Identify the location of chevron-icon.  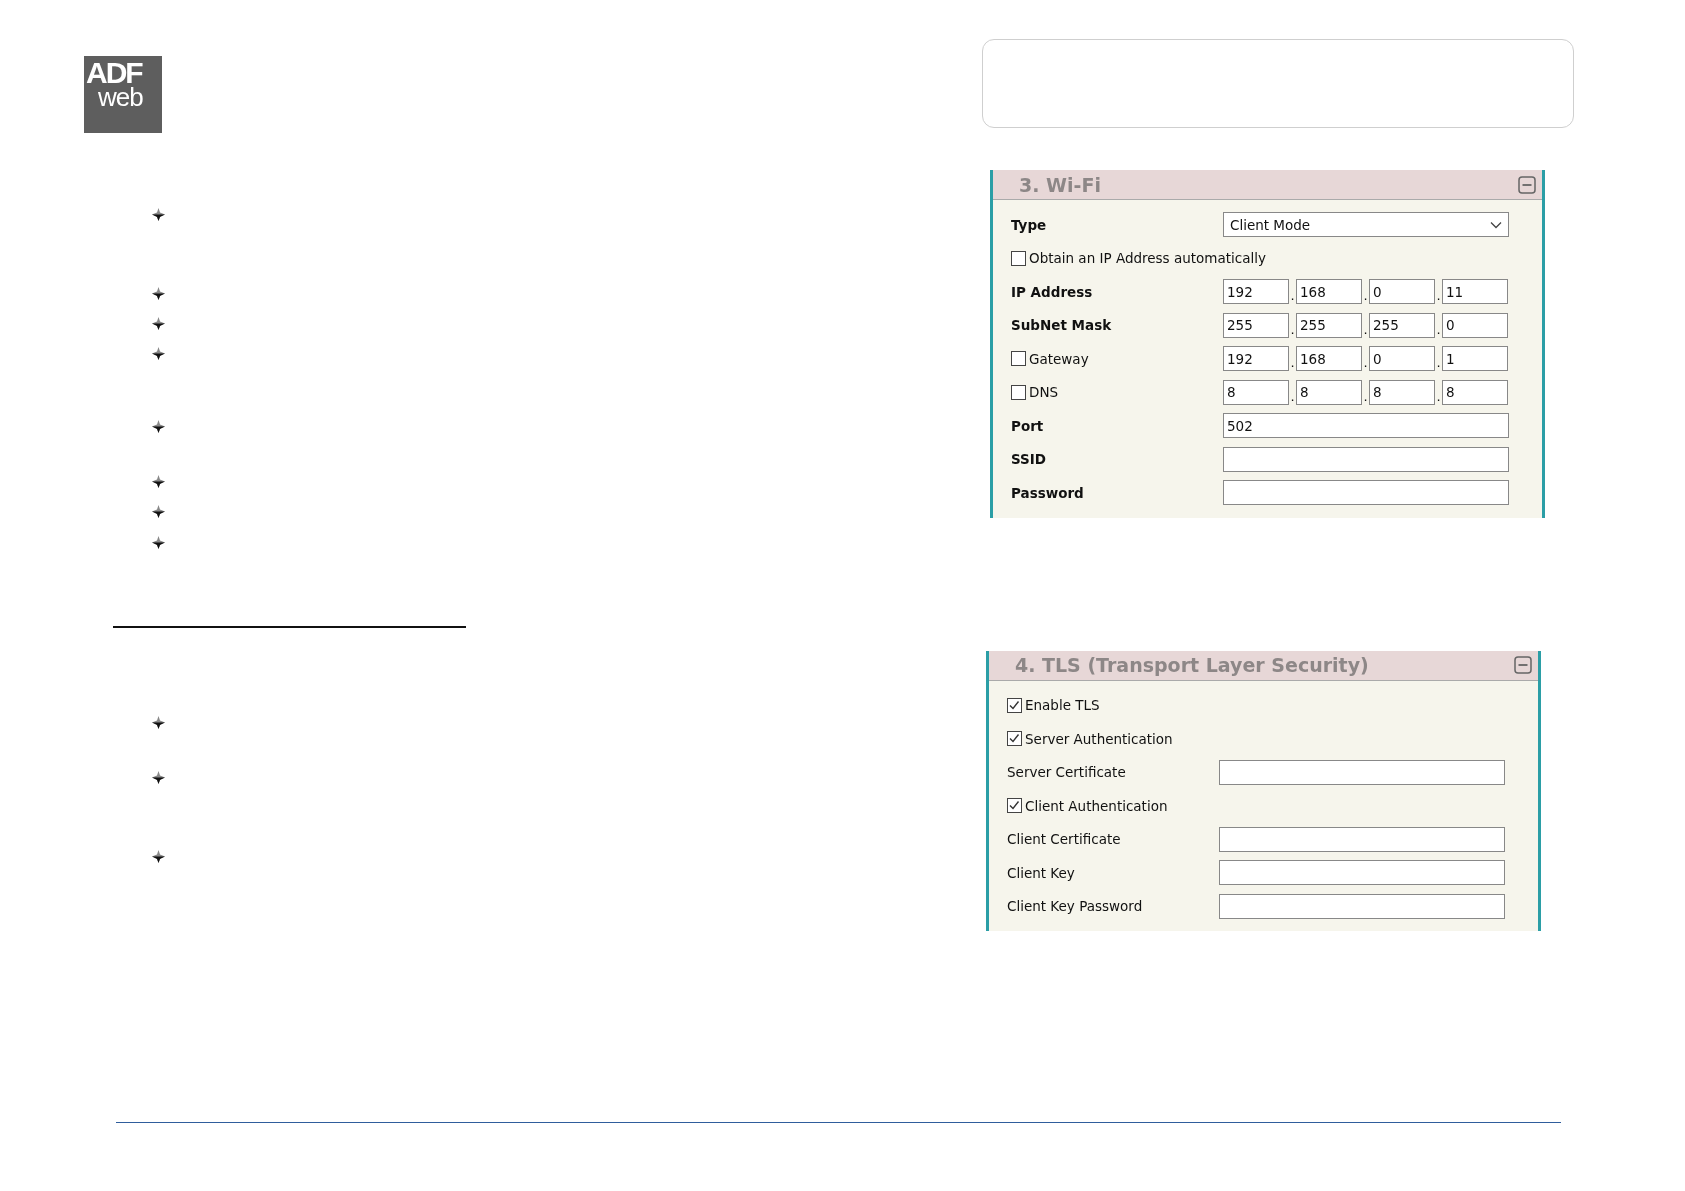
(1496, 224).